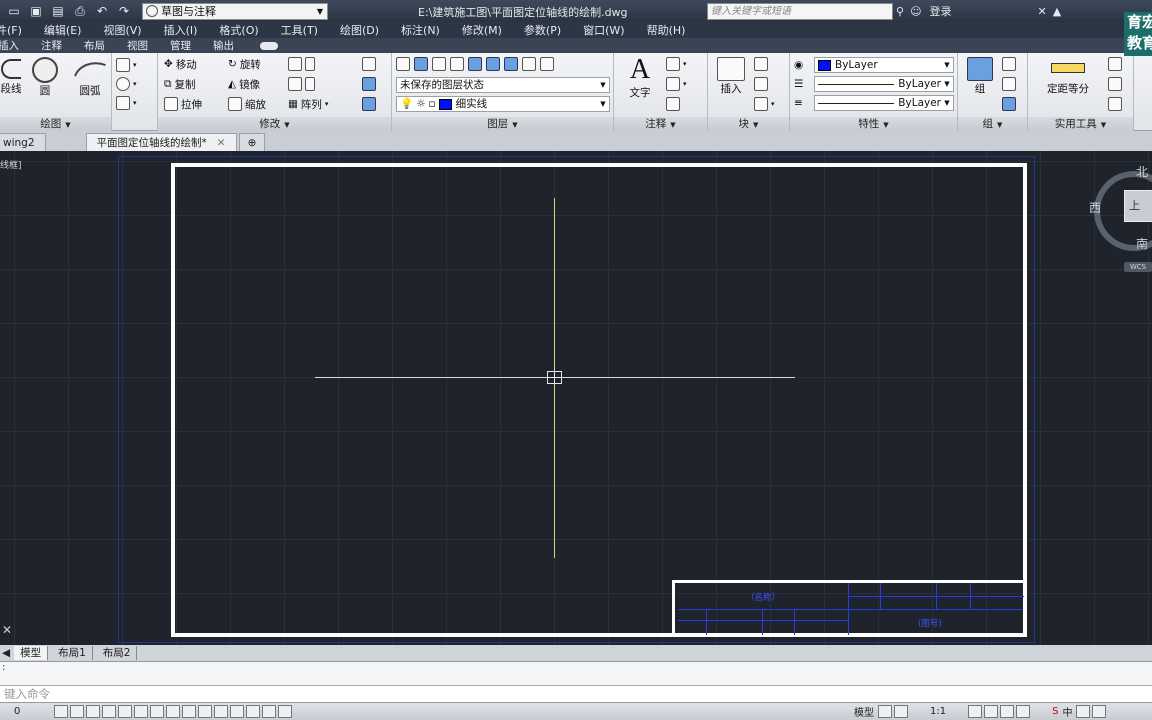  I want to click on 3d-osnap-icon, so click(157, 711).